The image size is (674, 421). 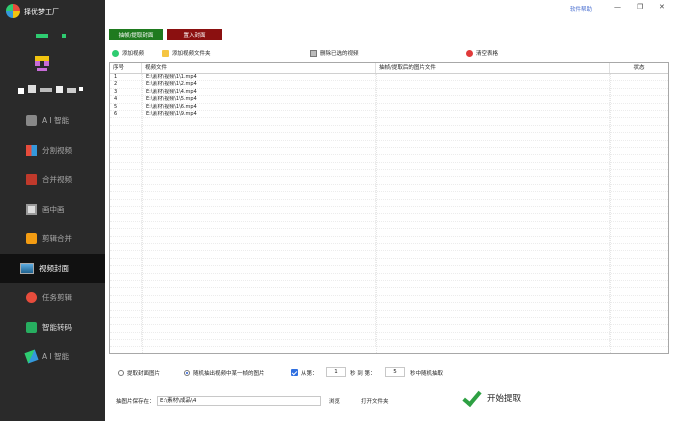 I want to click on table-row: 5 E:\素材\视频\1\6.mp4, so click(x=389, y=107).